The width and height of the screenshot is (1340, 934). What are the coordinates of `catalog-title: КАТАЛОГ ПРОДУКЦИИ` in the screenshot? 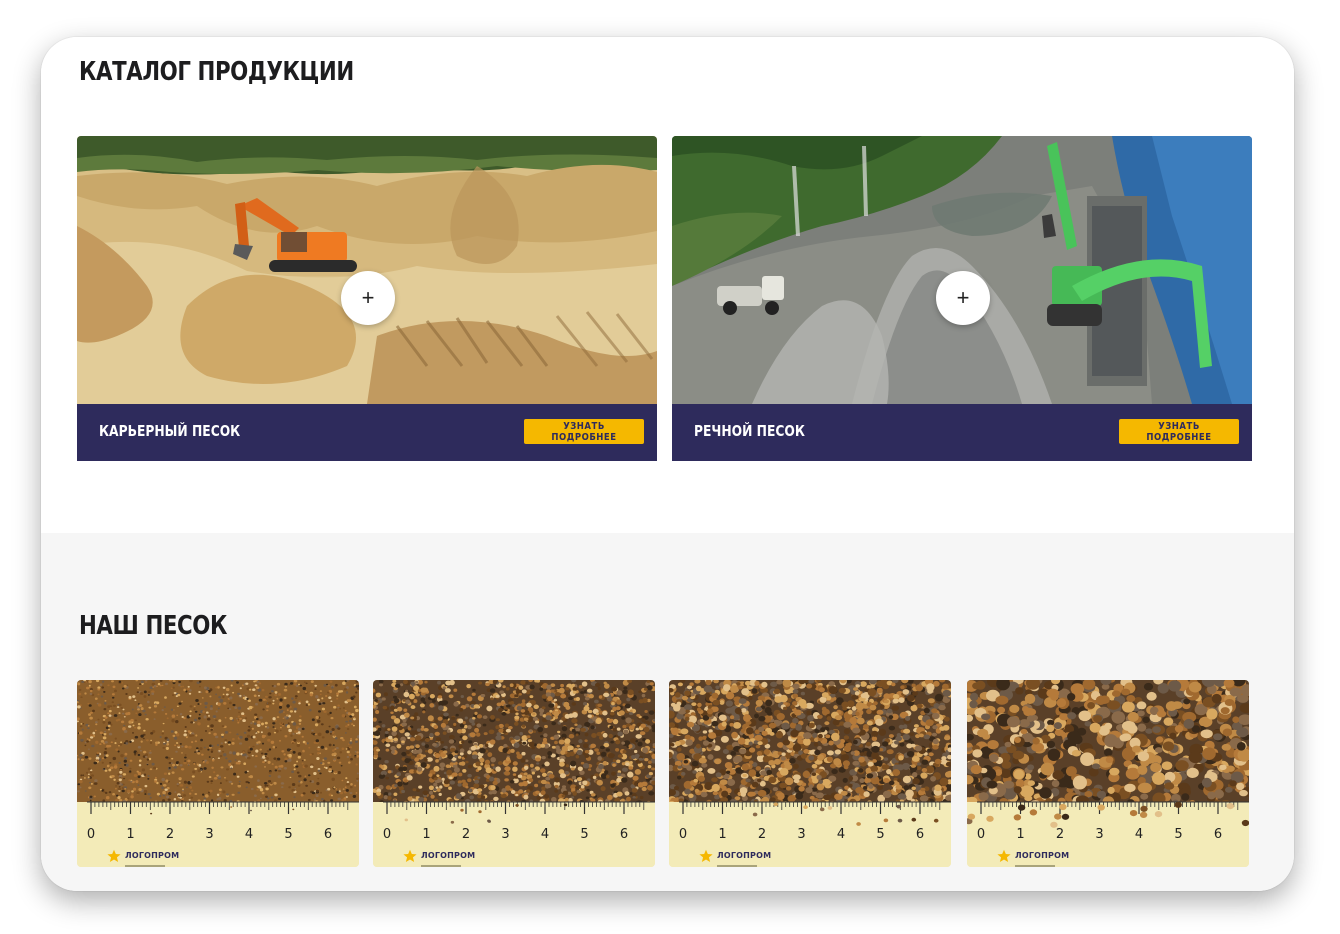 It's located at (216, 72).